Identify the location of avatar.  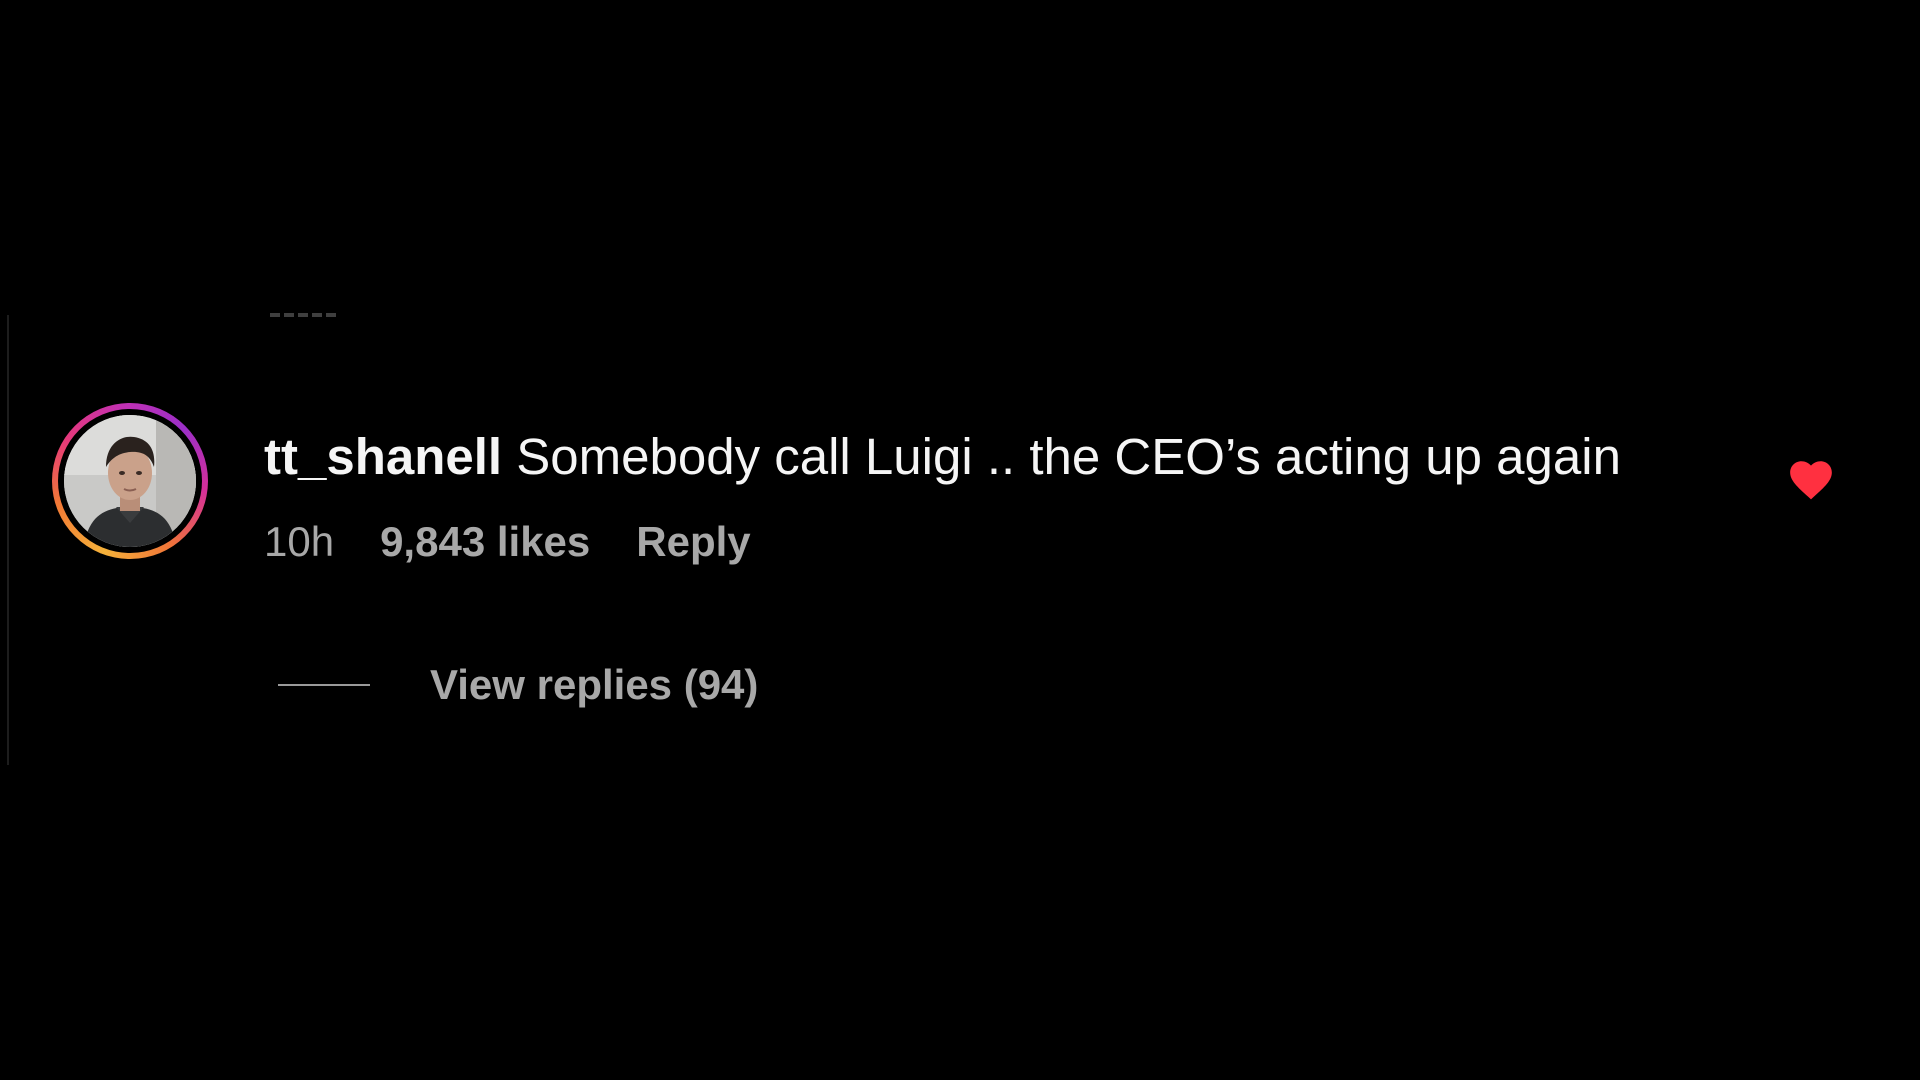
(130, 481).